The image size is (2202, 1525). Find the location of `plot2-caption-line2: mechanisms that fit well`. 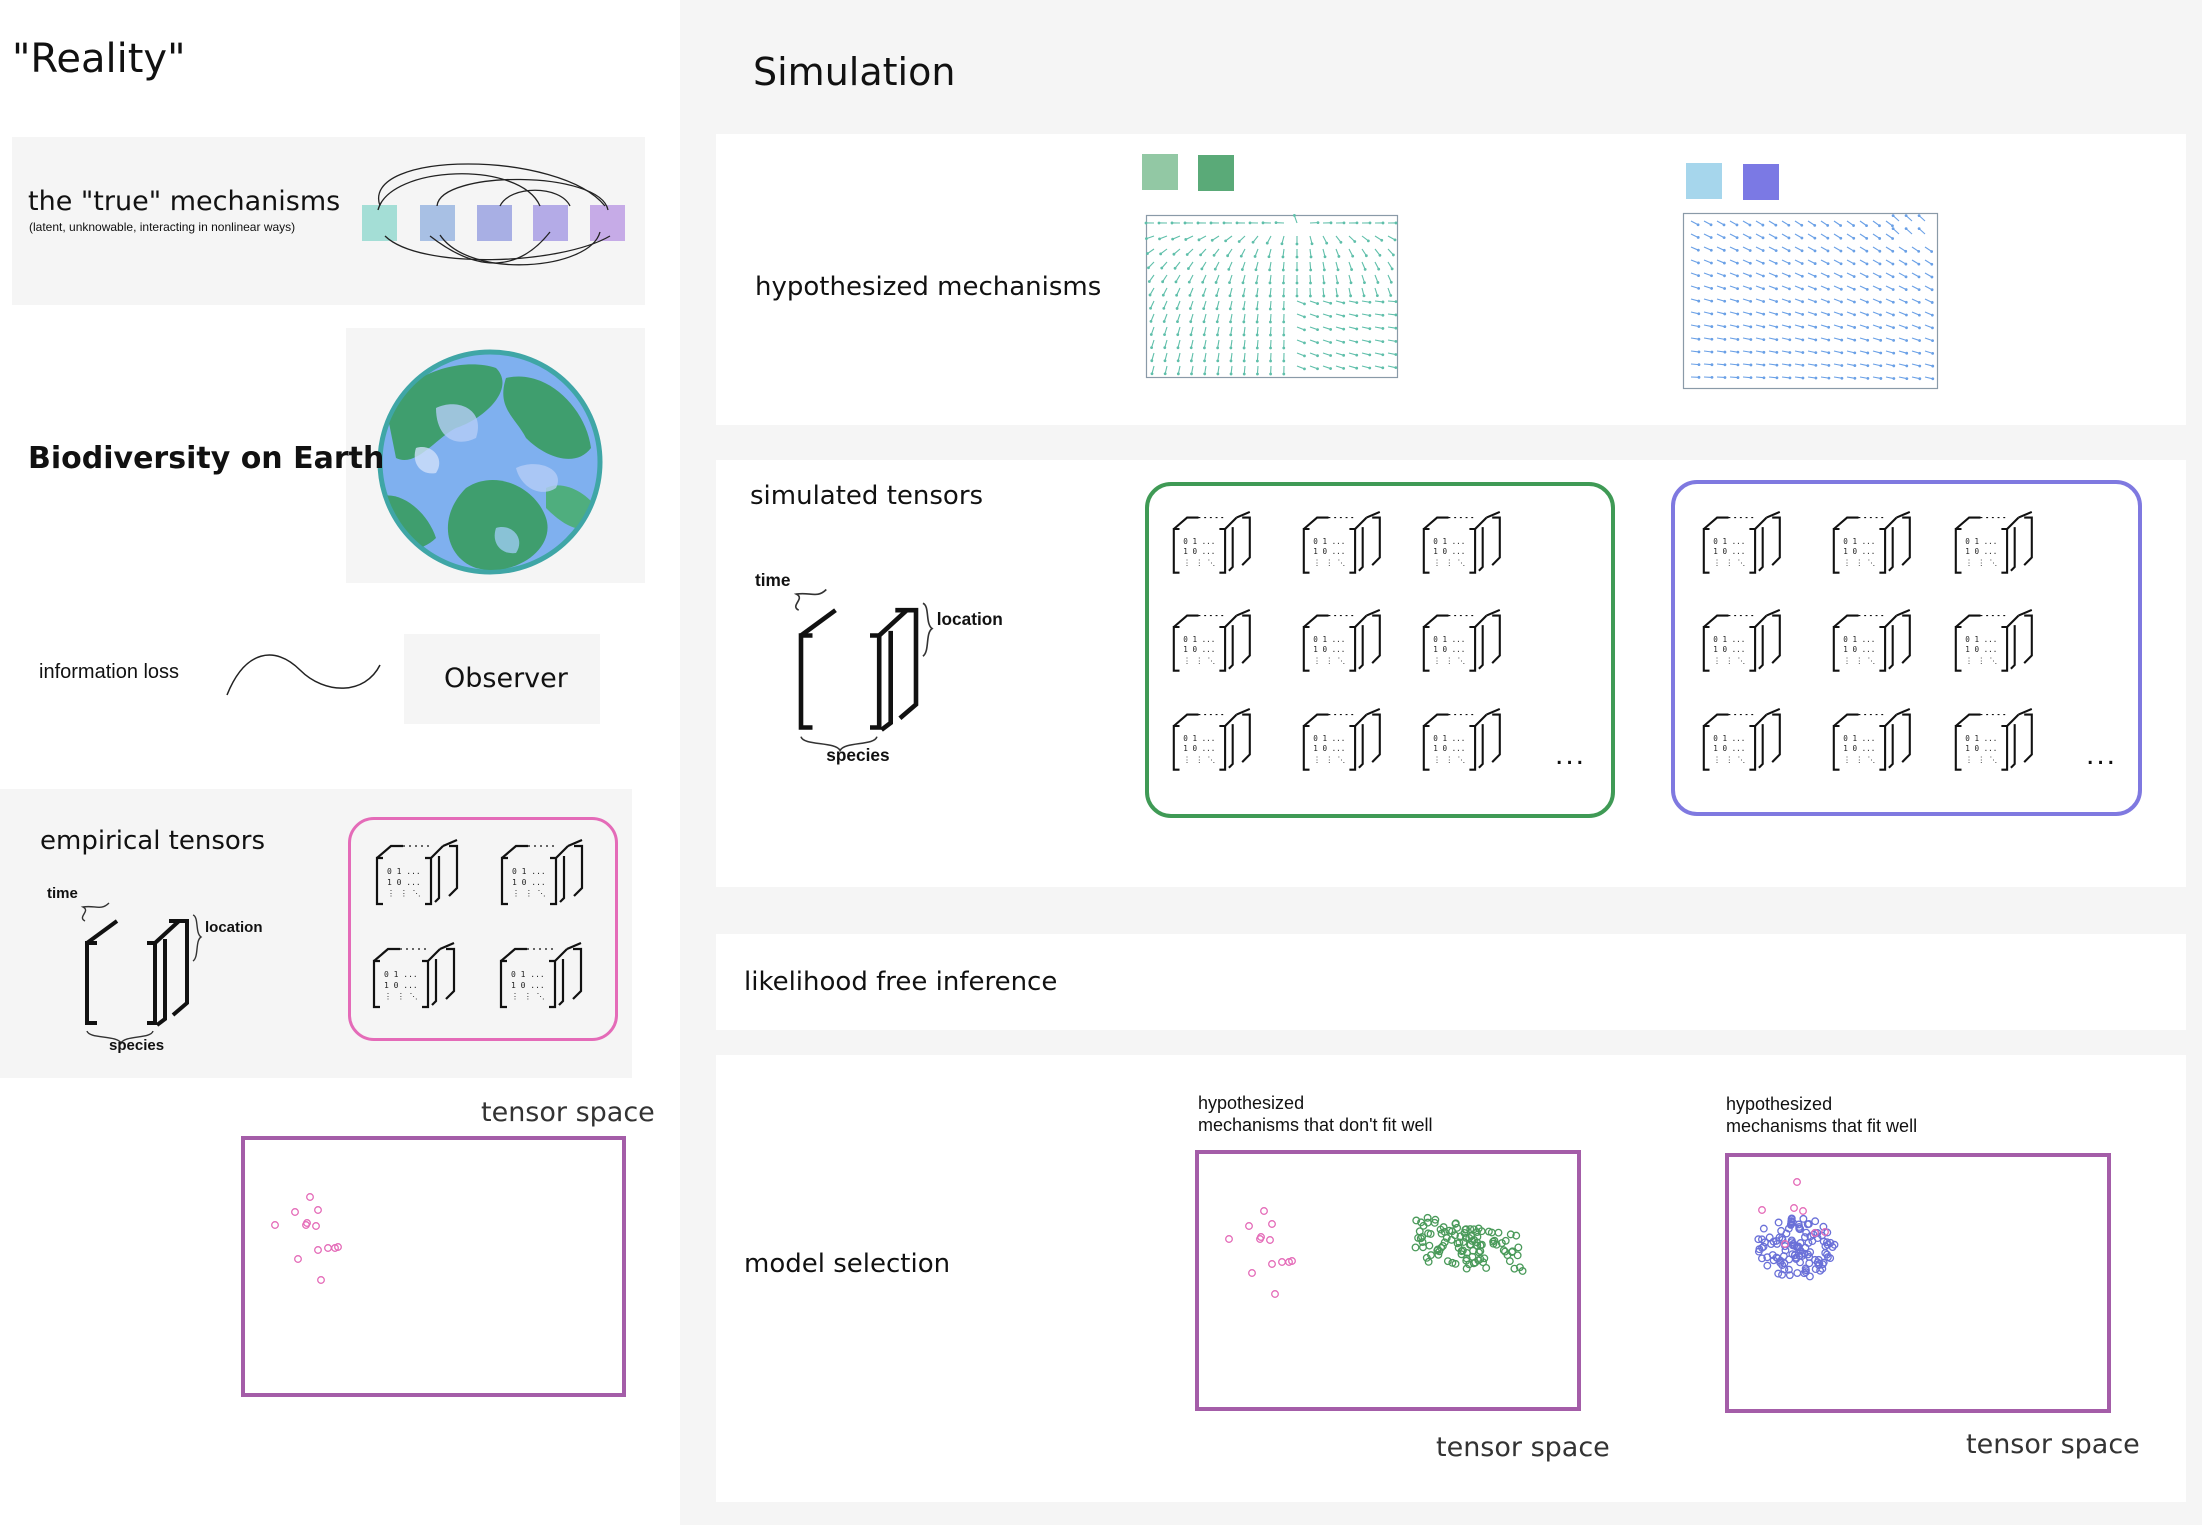

plot2-caption-line2: mechanisms that fit well is located at coordinates (1822, 1126).